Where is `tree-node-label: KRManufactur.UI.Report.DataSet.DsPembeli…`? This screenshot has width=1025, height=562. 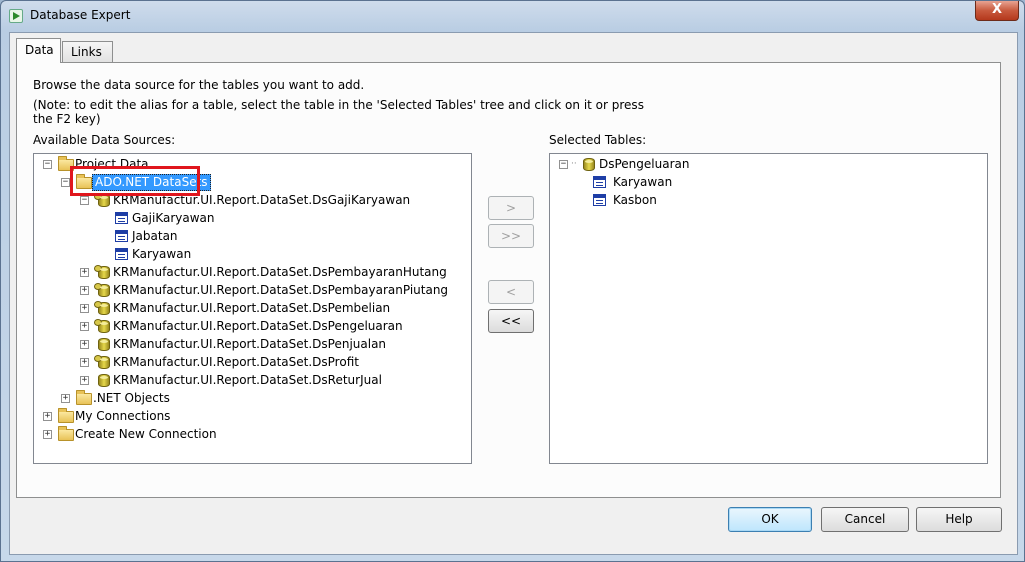 tree-node-label: KRManufactur.UI.Report.DataSet.DsPembeli… is located at coordinates (252, 308).